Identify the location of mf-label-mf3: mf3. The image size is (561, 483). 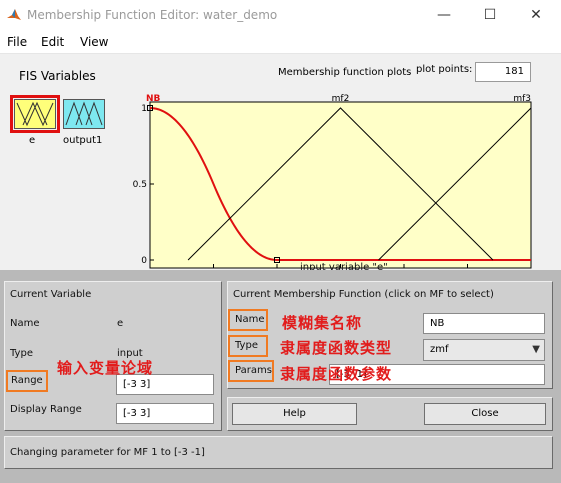
(522, 99).